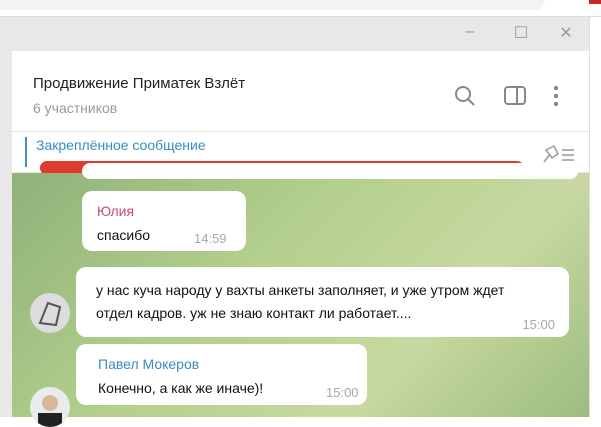 The image size is (601, 427). Describe the element at coordinates (294, 34) in the screenshot. I see `title-bar: ‒ ☐ ✕` at that location.